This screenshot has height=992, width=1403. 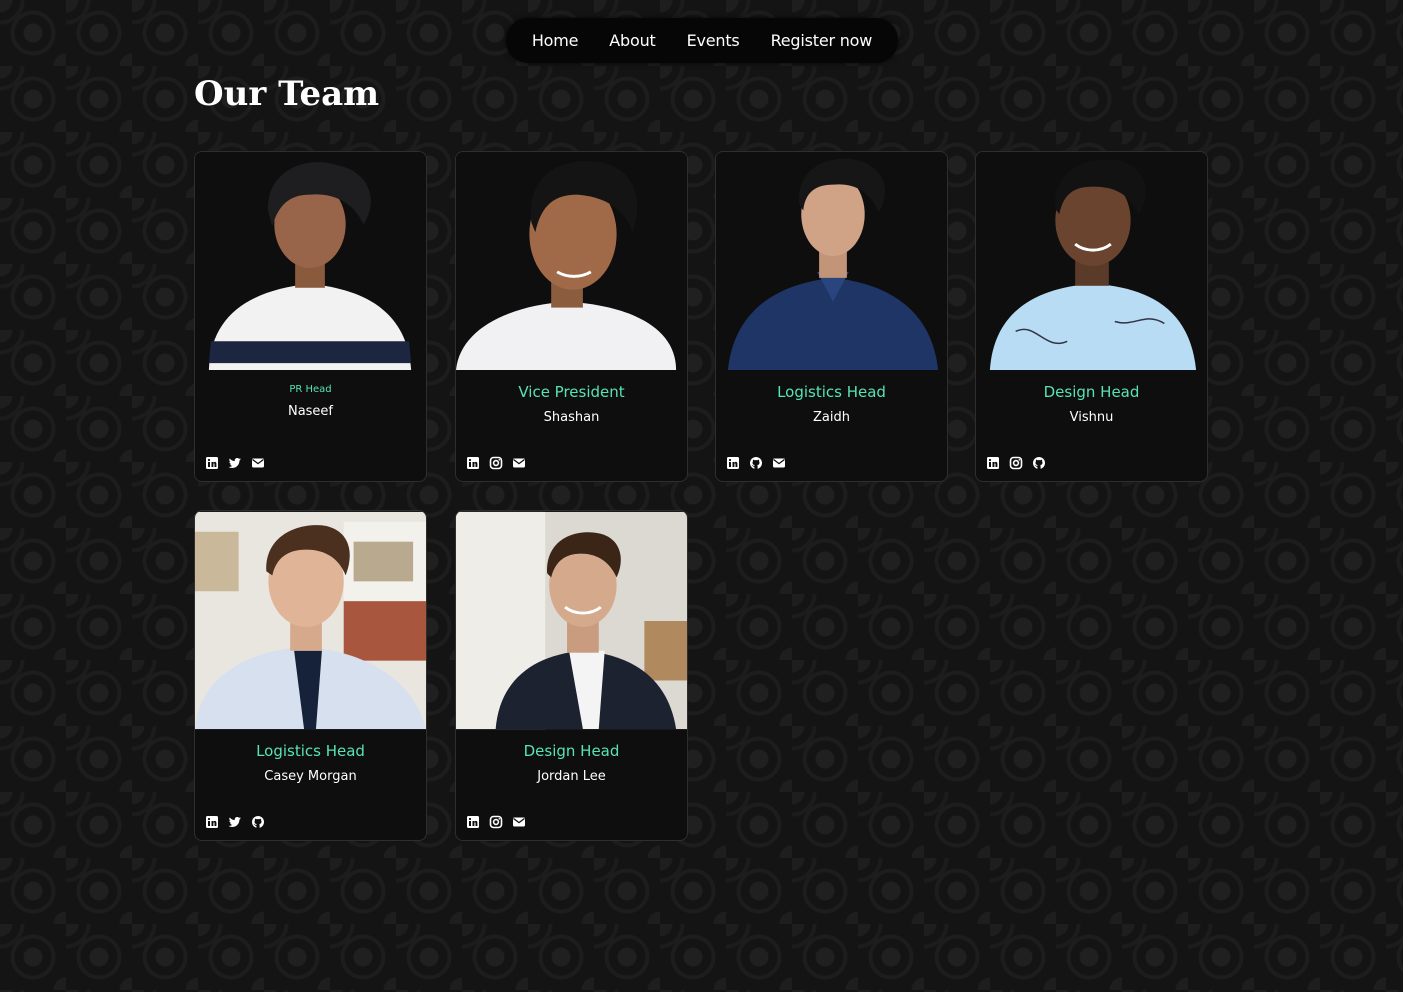 I want to click on team-card: Logistics Head Casey Morgan, so click(x=310, y=675).